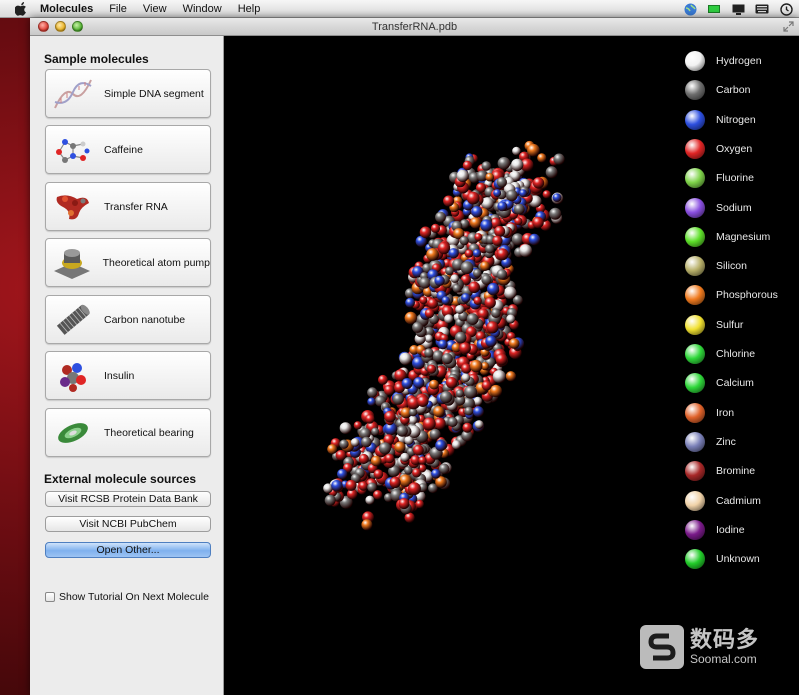 The width and height of the screenshot is (799, 695). Describe the element at coordinates (155, 9) in the screenshot. I see `menu-view: View` at that location.